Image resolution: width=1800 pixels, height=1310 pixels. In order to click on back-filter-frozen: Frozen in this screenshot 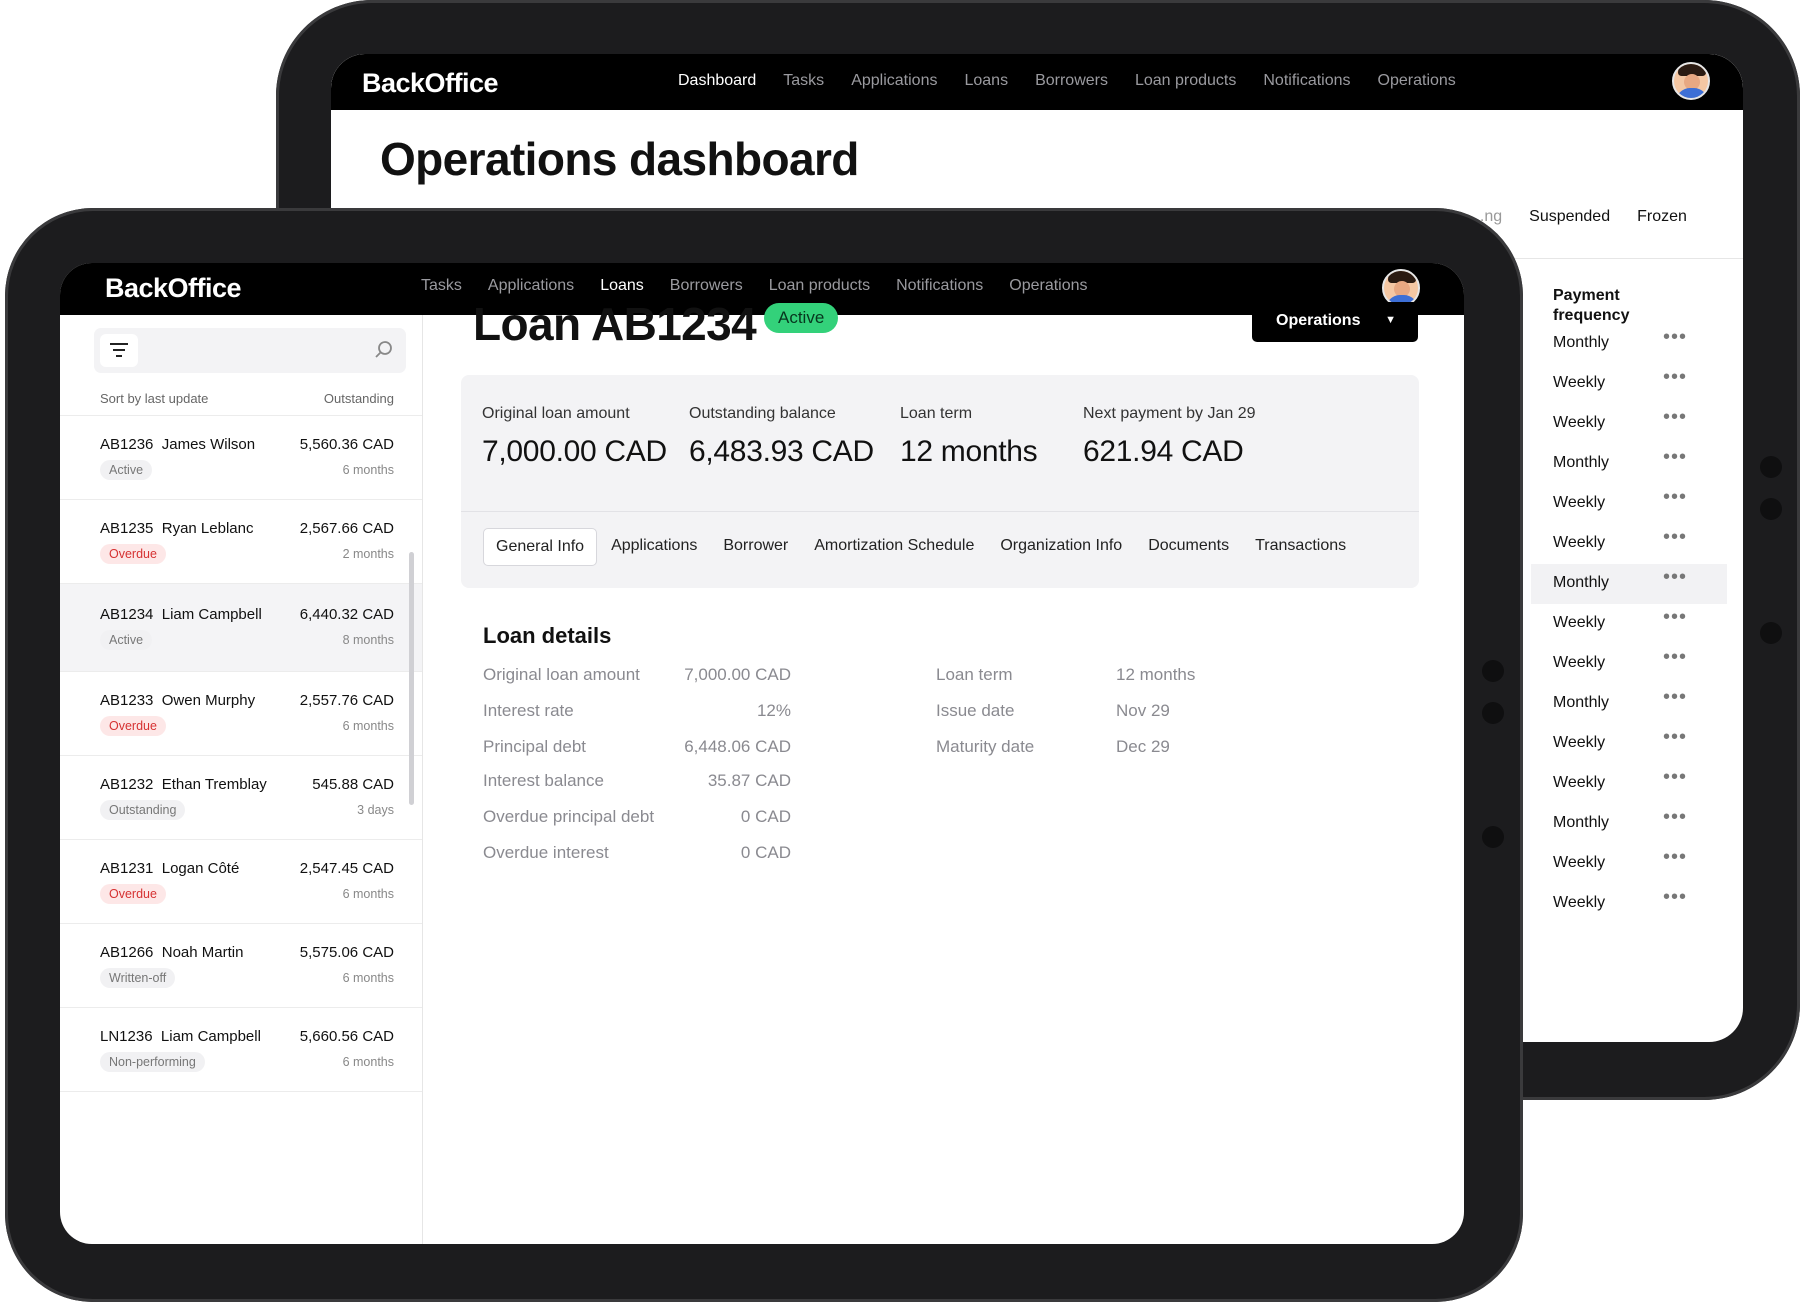, I will do `click(1662, 217)`.